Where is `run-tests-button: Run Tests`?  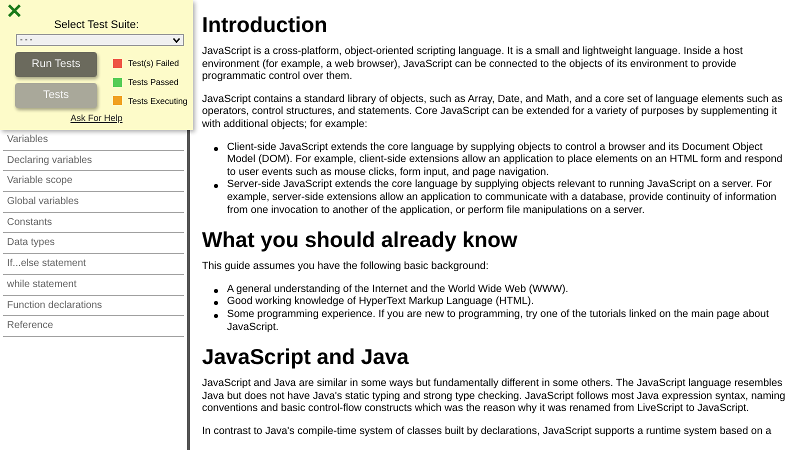 run-tests-button: Run Tests is located at coordinates (56, 64).